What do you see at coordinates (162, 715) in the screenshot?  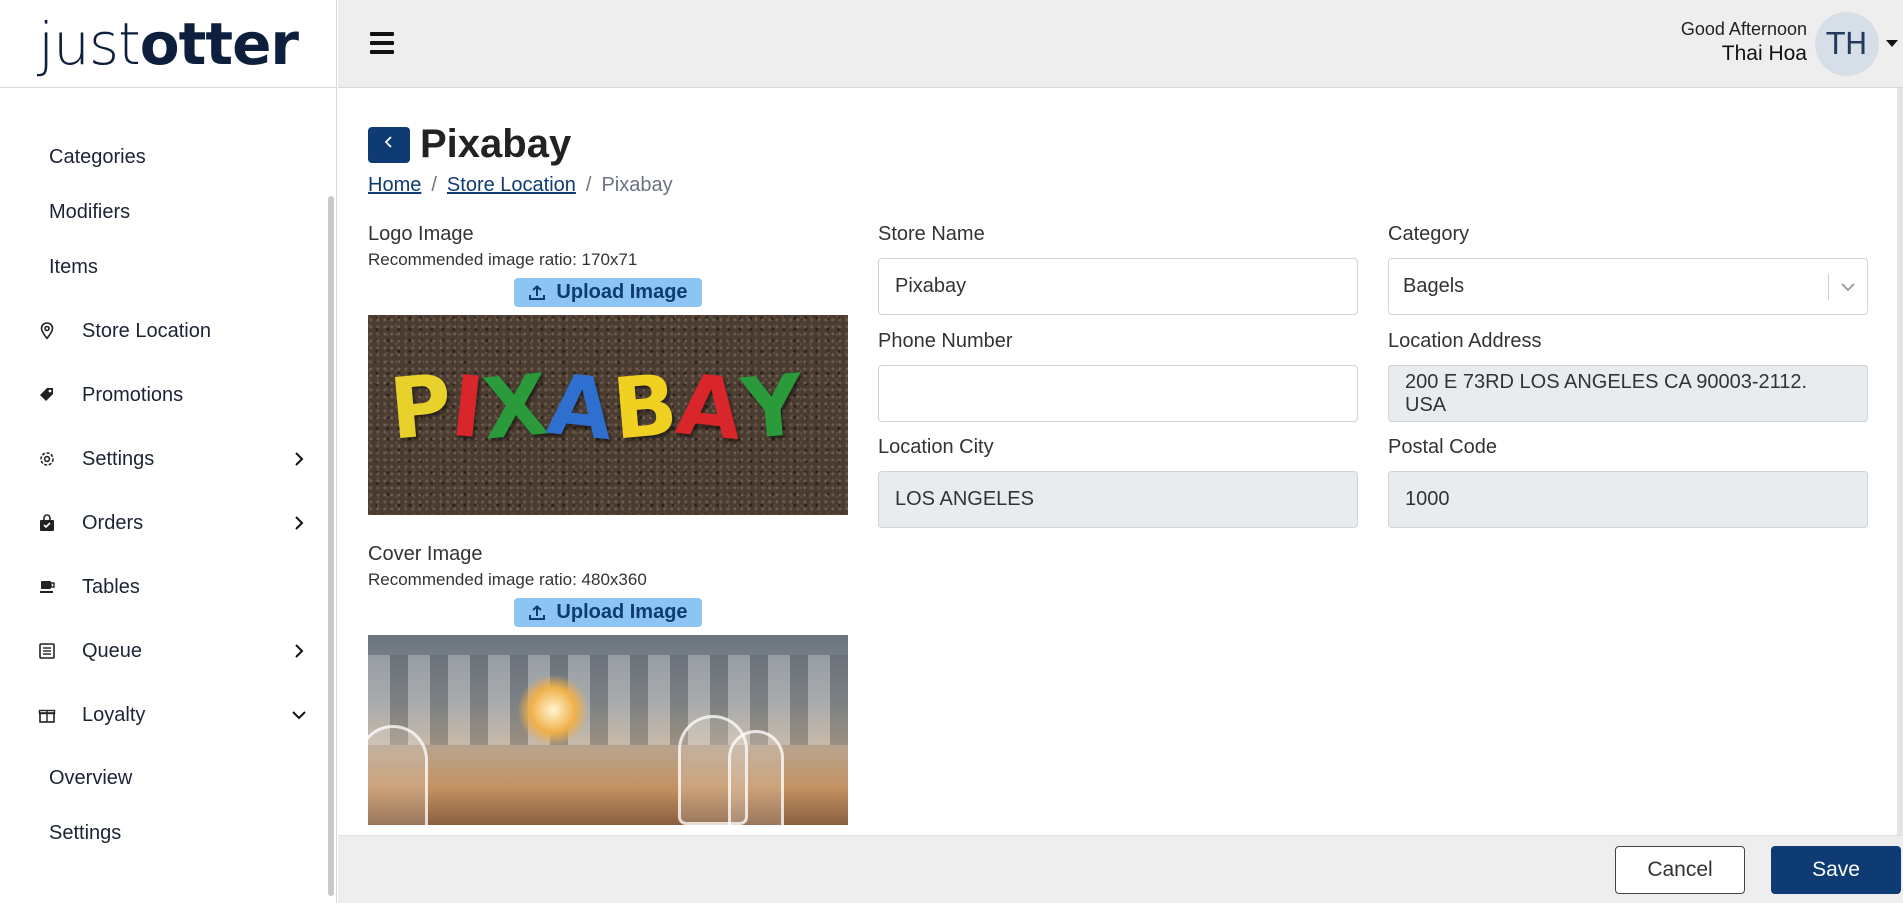 I see `sidebar-item-loyalty: Loyalty` at bounding box center [162, 715].